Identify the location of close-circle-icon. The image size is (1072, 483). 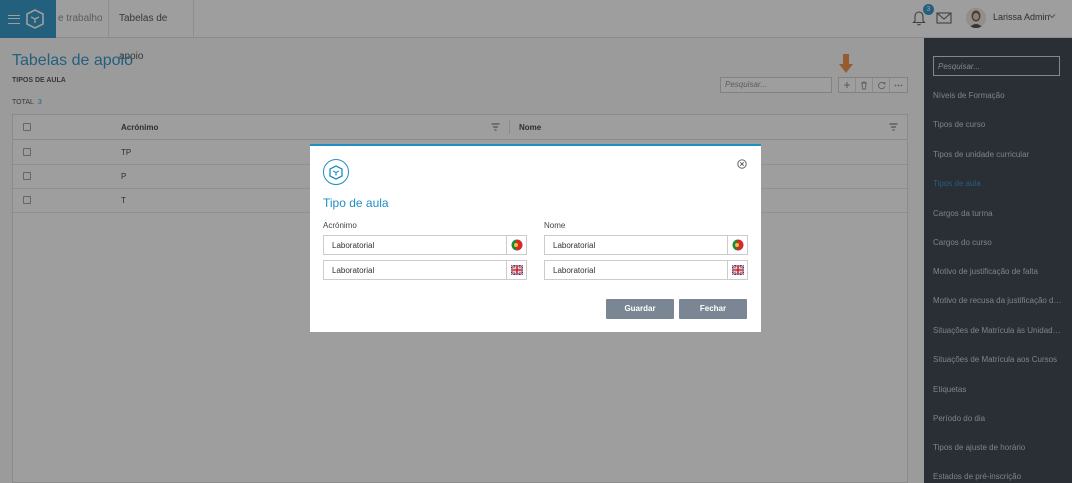
(742, 164).